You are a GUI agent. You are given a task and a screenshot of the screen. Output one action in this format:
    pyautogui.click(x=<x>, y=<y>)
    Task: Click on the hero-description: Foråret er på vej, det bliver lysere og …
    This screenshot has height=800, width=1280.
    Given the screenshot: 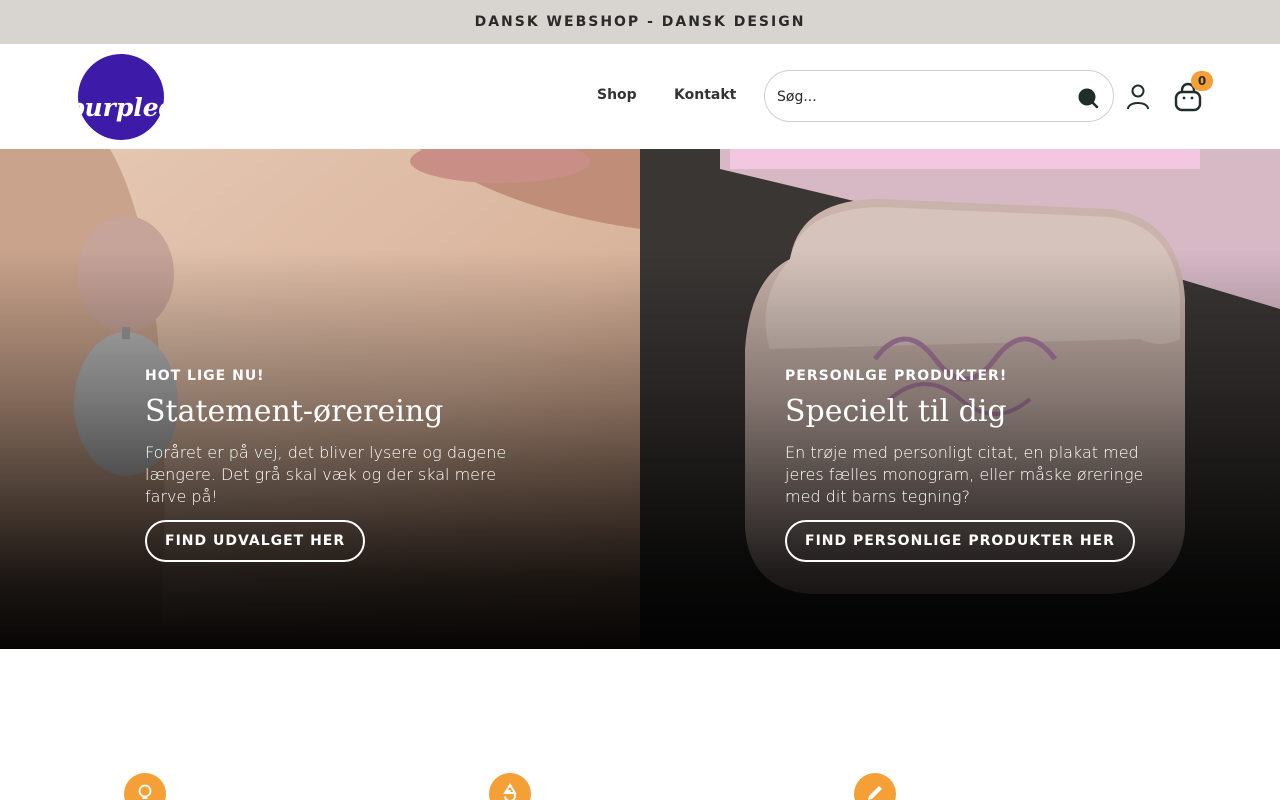 What is the action you would take?
    pyautogui.click(x=326, y=474)
    